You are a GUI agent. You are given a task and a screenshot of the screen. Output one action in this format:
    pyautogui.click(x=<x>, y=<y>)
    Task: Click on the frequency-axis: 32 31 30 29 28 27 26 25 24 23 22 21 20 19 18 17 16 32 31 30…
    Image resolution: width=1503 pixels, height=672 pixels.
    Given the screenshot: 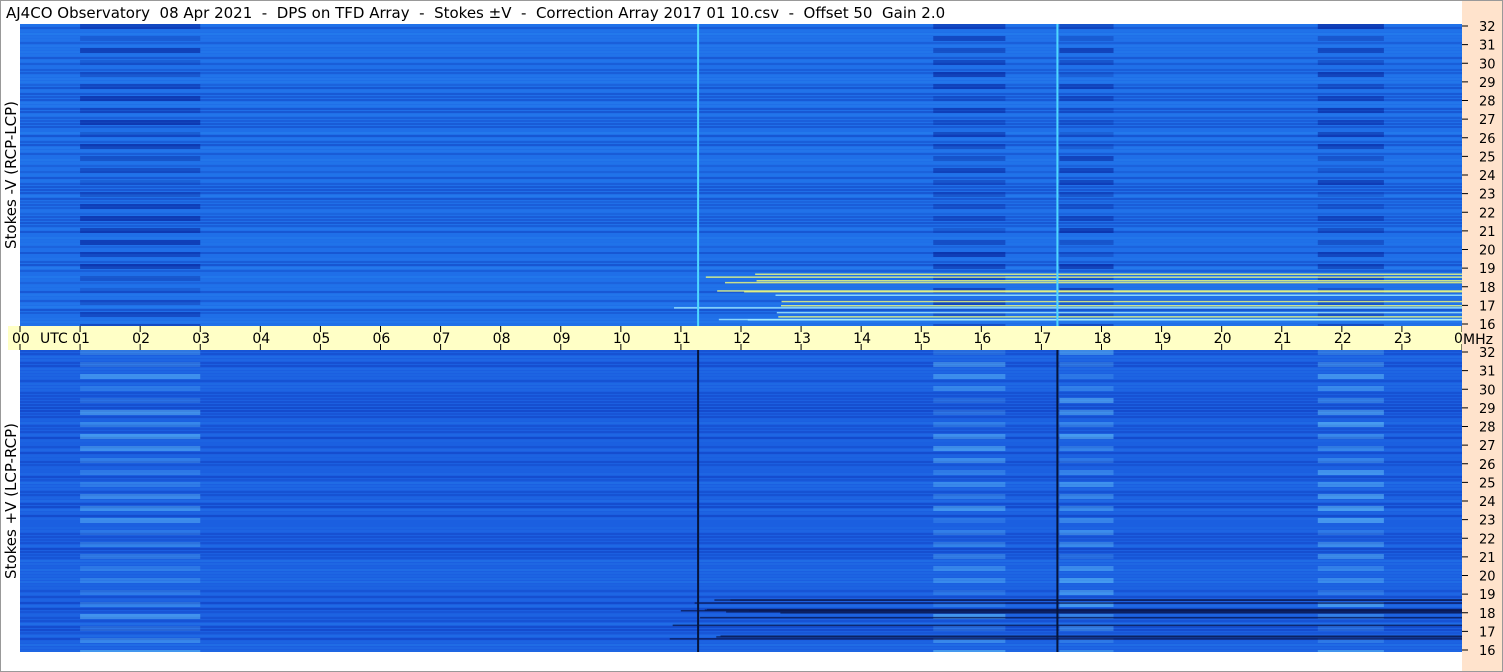 What is the action you would take?
    pyautogui.click(x=1482, y=336)
    